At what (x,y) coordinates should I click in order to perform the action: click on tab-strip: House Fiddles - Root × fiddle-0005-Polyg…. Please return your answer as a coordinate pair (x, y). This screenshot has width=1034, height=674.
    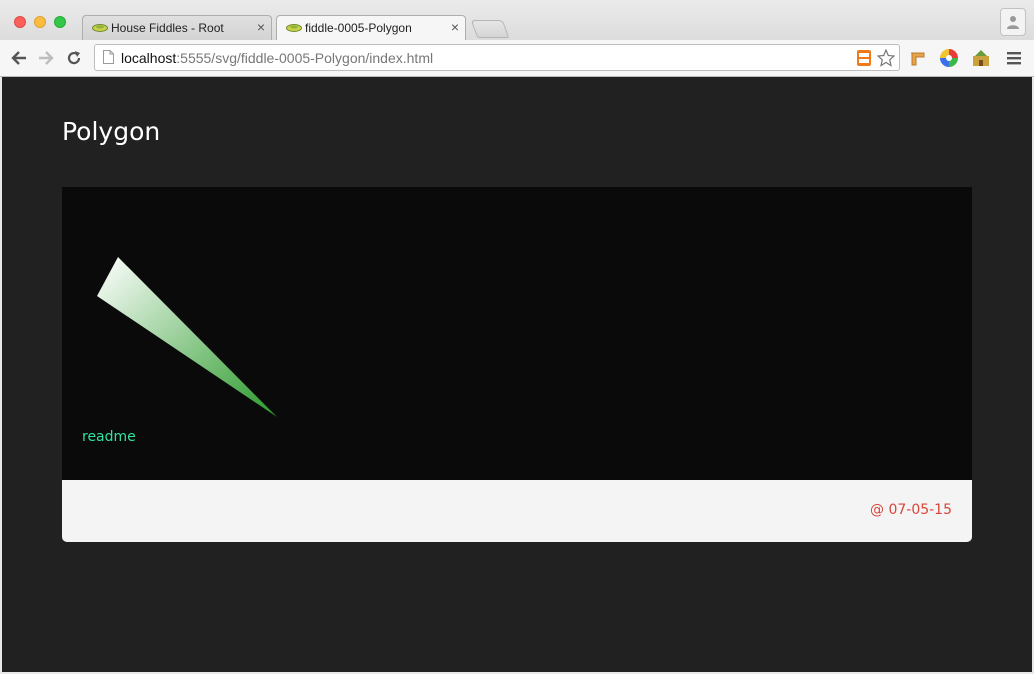
    Looking at the image, I should click on (517, 20).